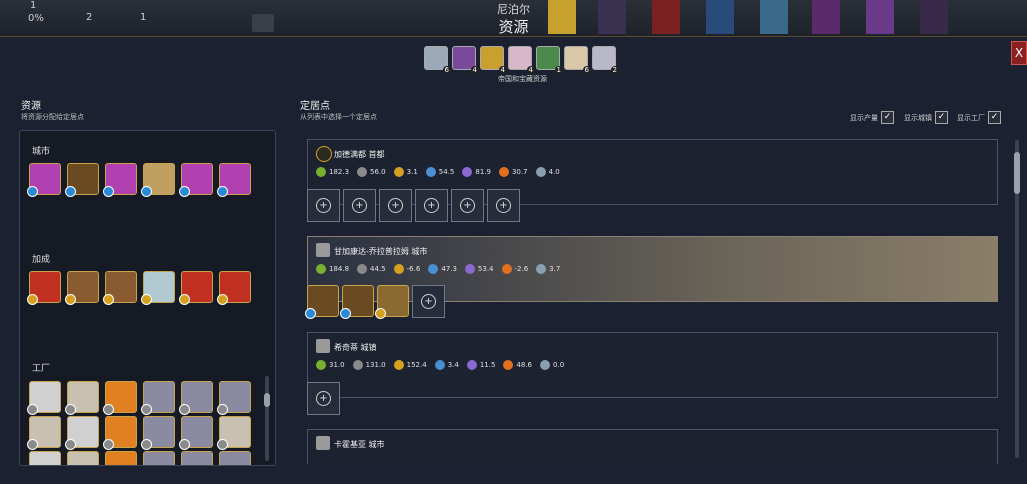 The image size is (1027, 484). What do you see at coordinates (545, 365) in the screenshot?
I see `influence-icon` at bounding box center [545, 365].